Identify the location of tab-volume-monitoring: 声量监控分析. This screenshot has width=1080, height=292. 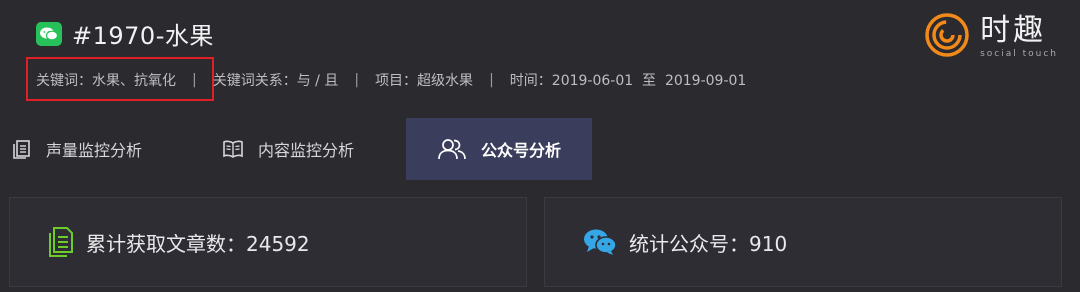
(101, 149).